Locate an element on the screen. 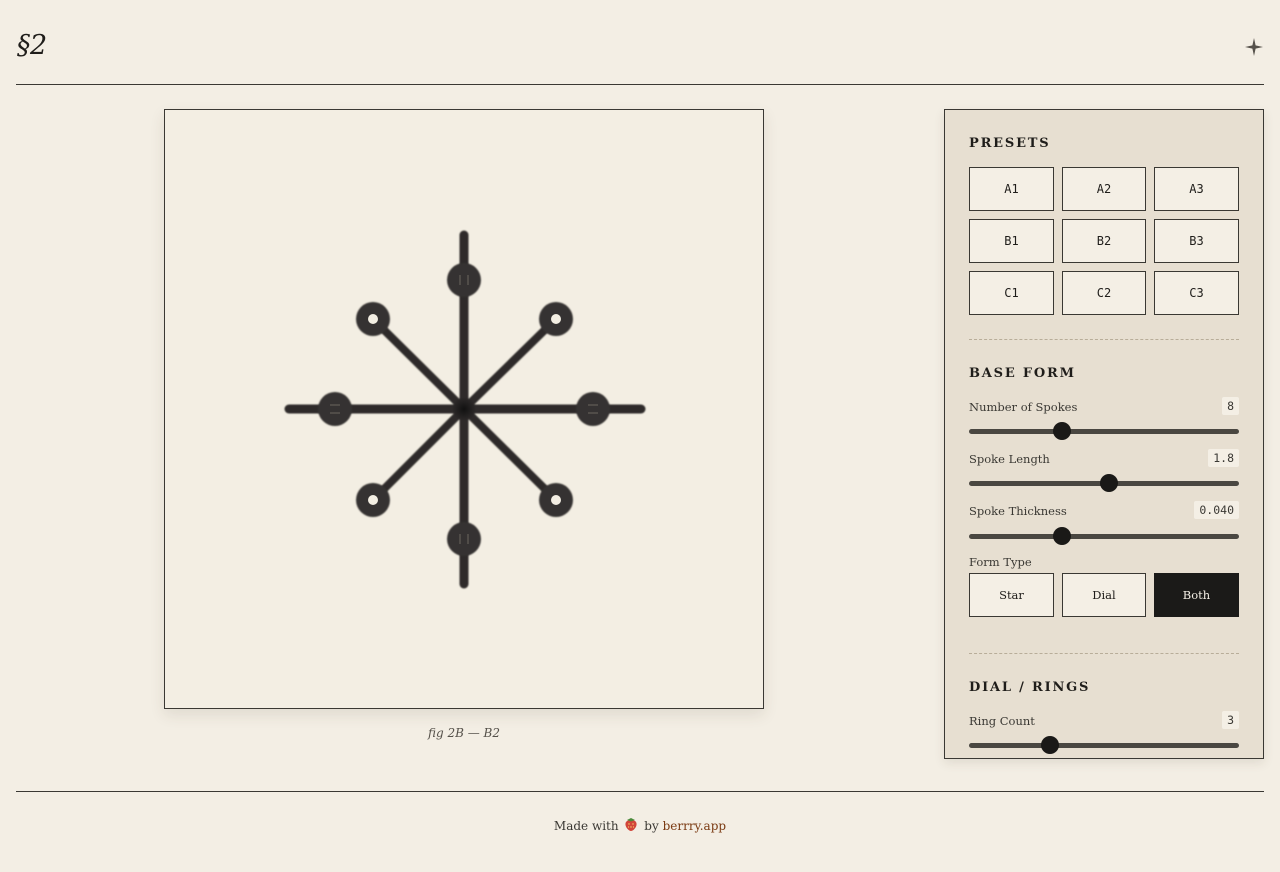  thickness-label: Spoke Thickness is located at coordinates (1018, 511).